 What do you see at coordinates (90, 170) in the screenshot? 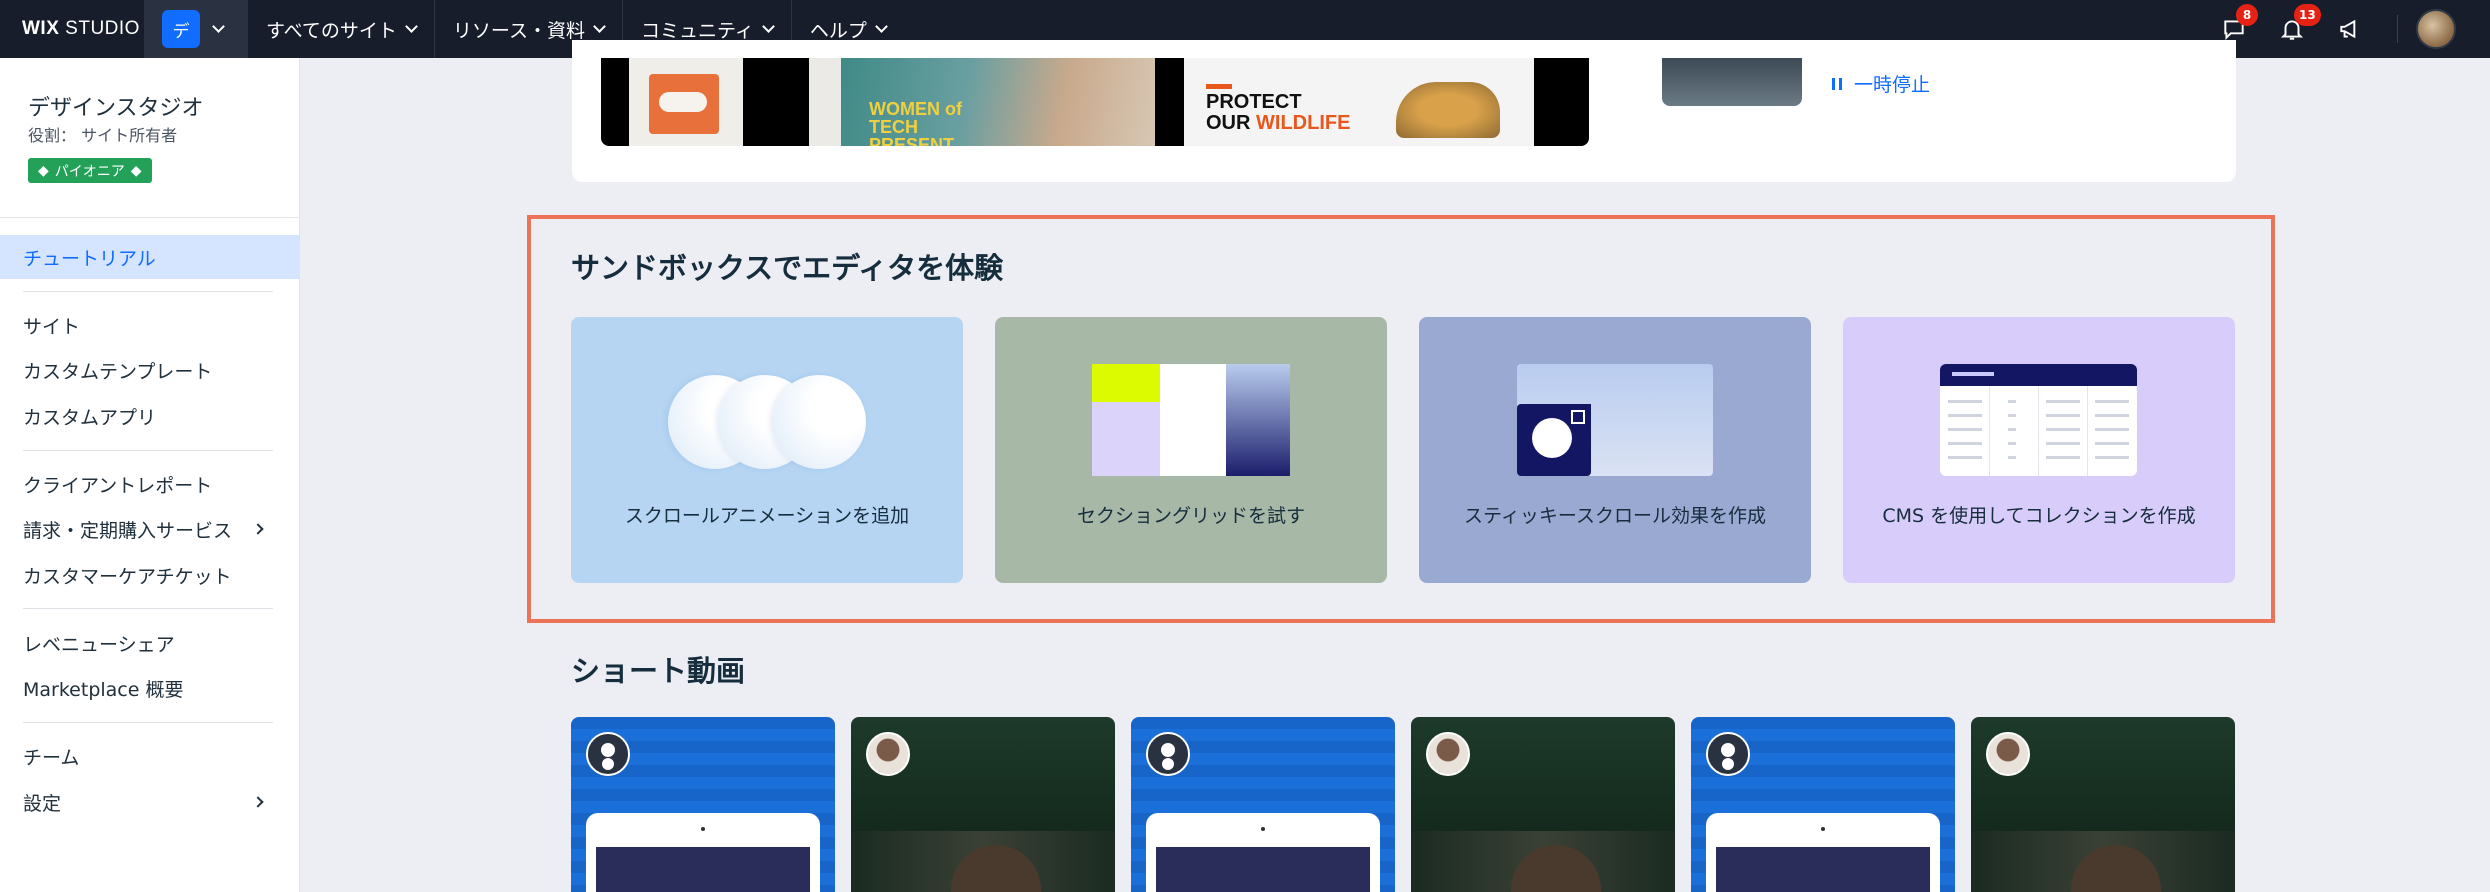
I see `plan-badge: ◆ パイオニア ◆` at bounding box center [90, 170].